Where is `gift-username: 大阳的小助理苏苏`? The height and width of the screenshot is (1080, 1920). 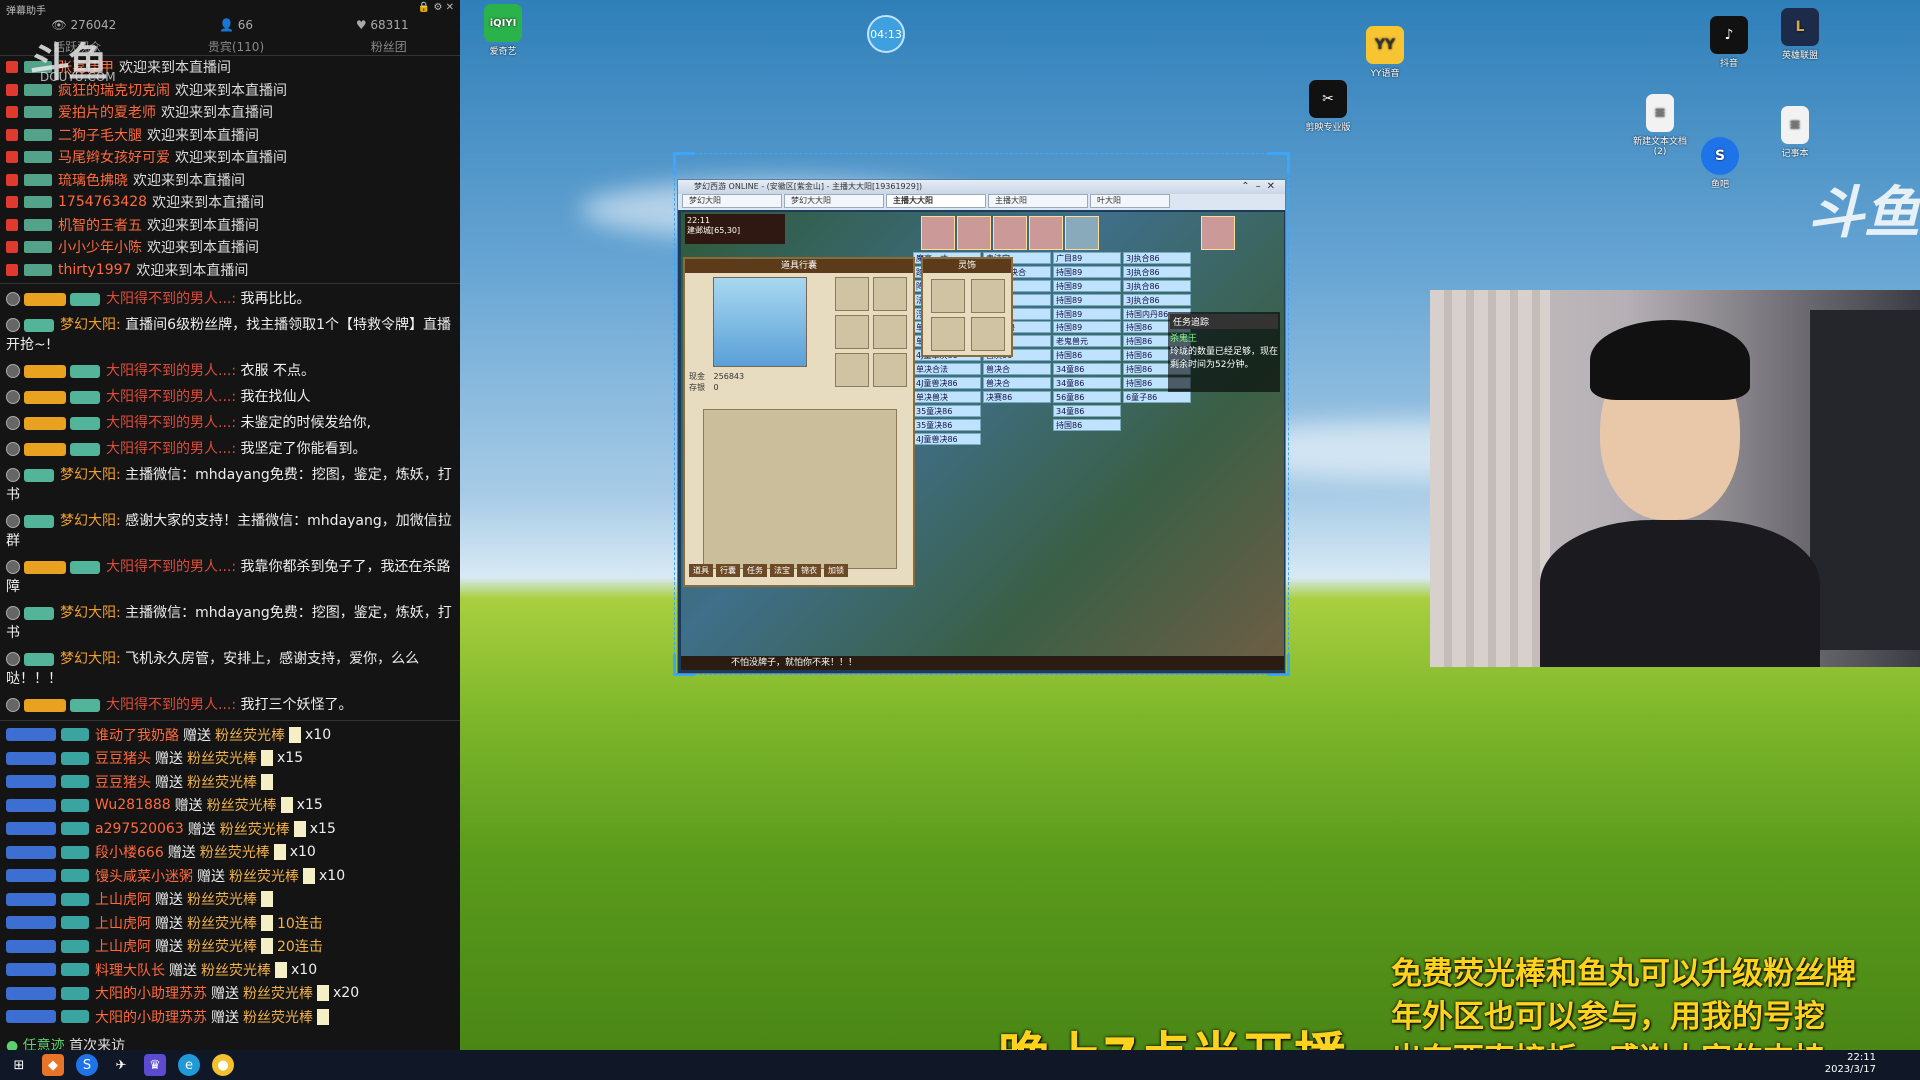 gift-username: 大阳的小助理苏苏 is located at coordinates (151, 993).